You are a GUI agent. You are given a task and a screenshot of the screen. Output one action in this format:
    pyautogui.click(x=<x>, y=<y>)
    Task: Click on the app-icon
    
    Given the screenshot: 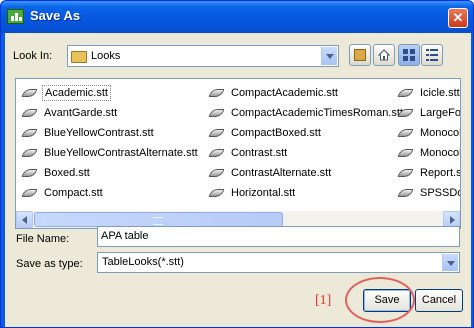 What is the action you would take?
    pyautogui.click(x=15, y=16)
    